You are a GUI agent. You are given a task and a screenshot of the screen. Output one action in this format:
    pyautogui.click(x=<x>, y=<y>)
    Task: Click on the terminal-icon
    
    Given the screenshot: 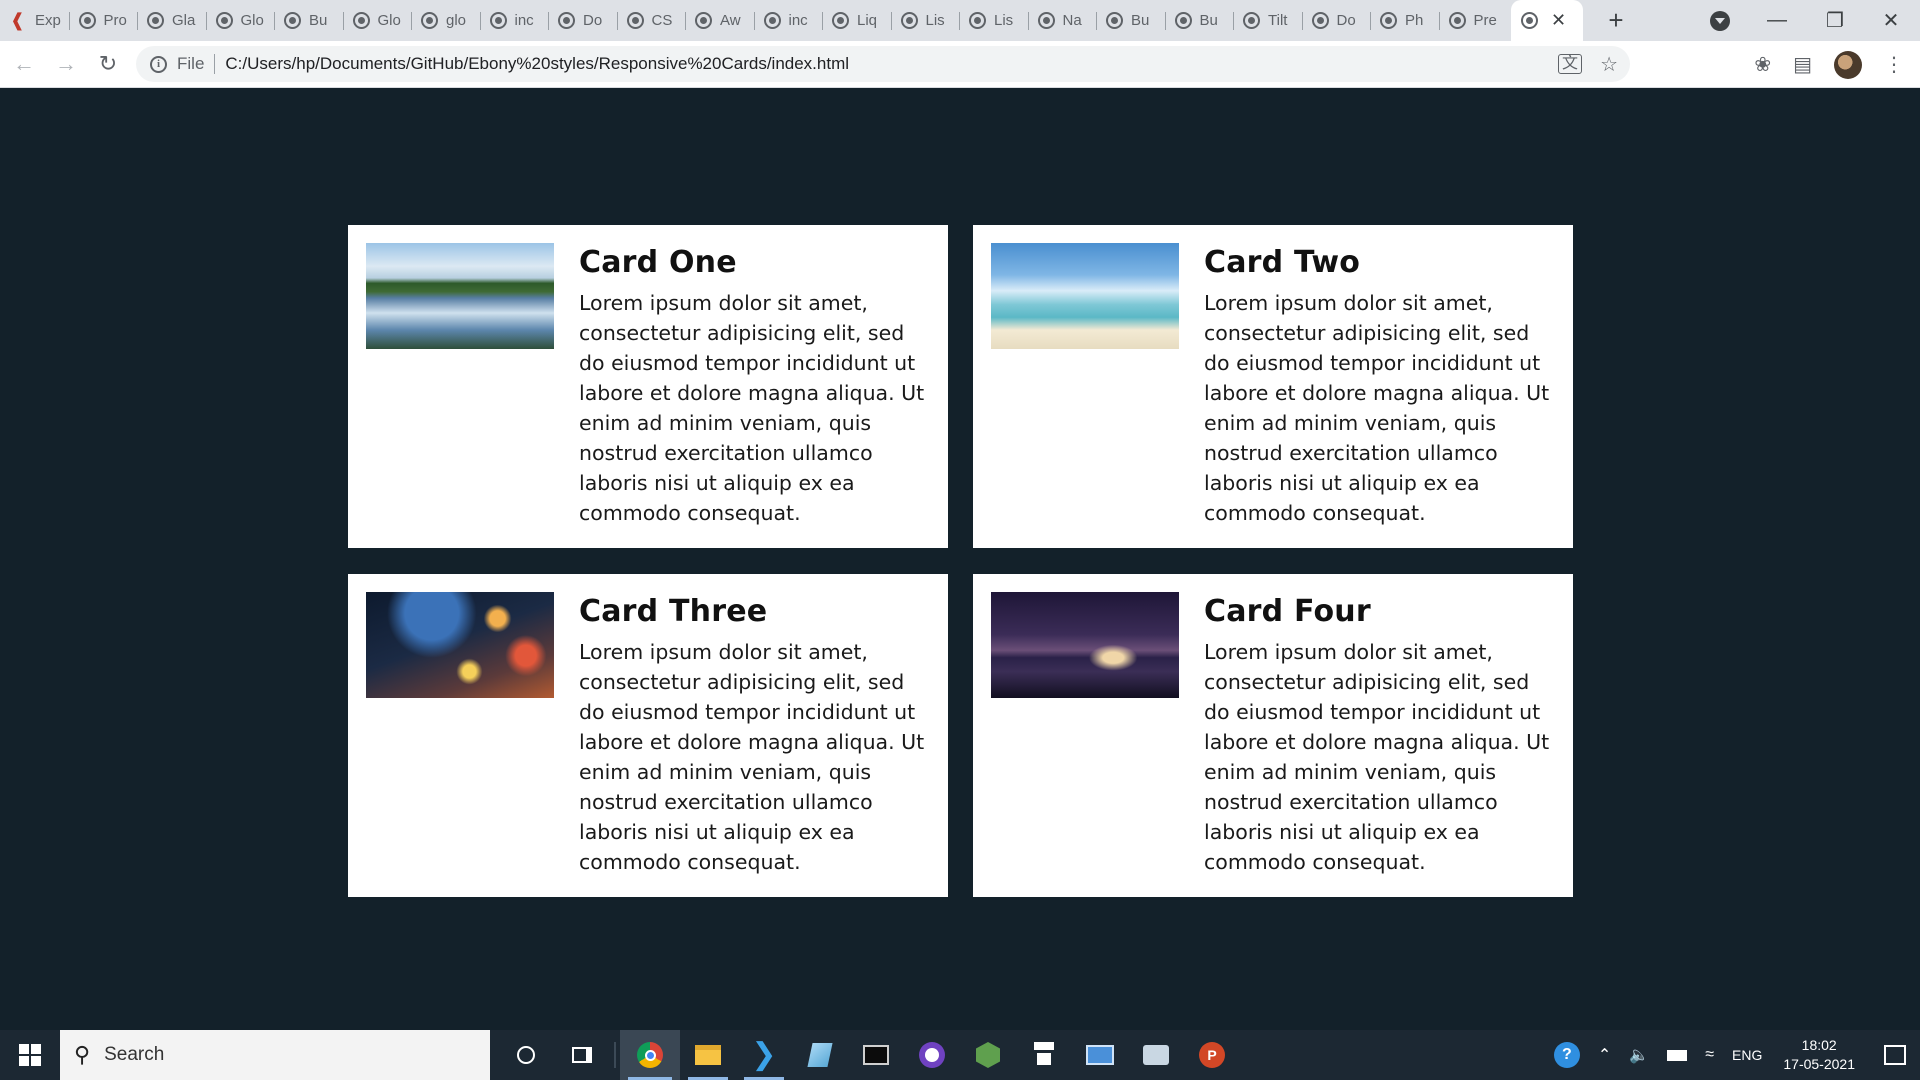 What is the action you would take?
    pyautogui.click(x=876, y=1055)
    